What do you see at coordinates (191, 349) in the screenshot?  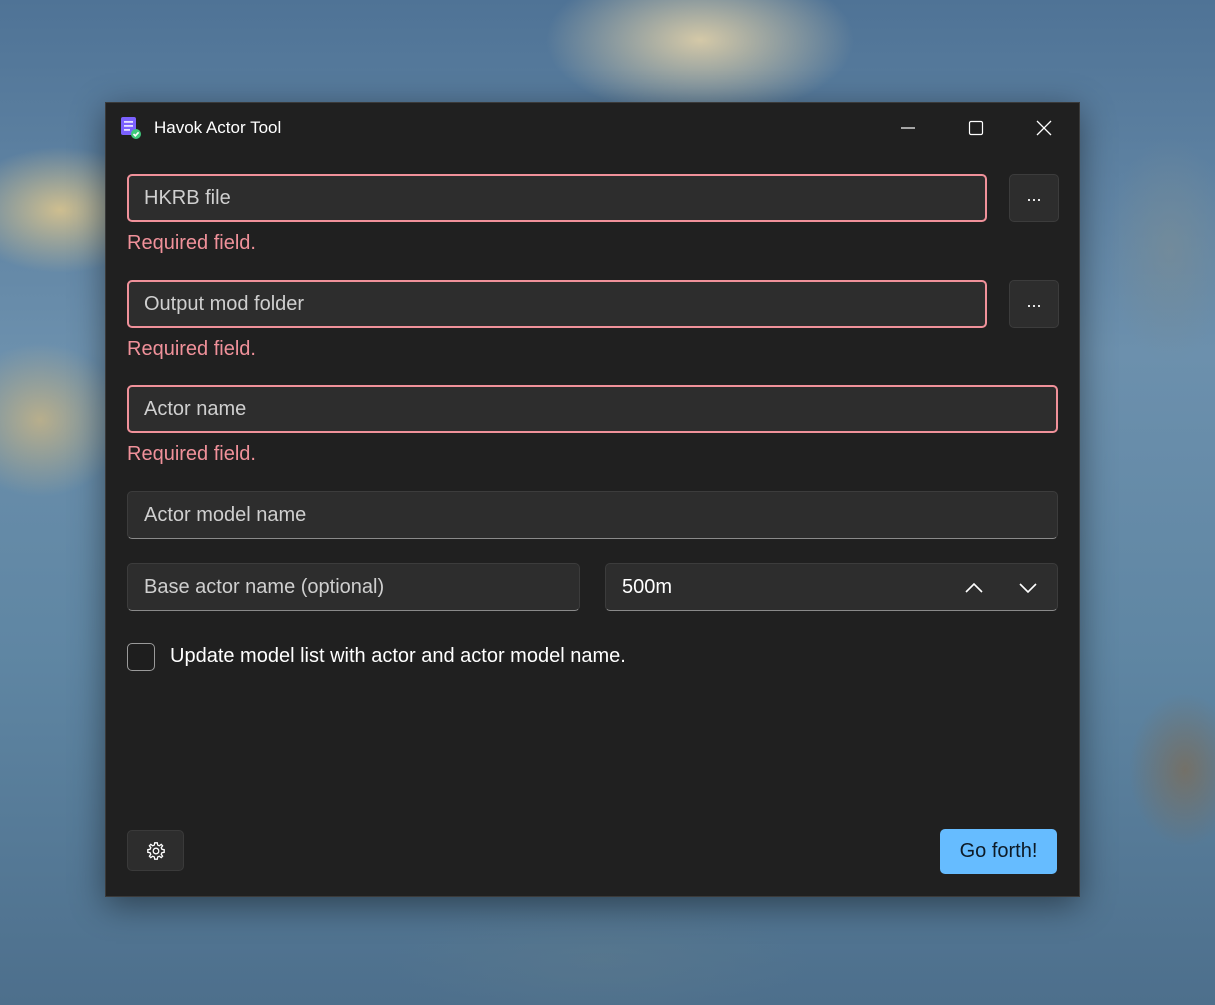 I see `output-mod-folder-error: Required field.` at bounding box center [191, 349].